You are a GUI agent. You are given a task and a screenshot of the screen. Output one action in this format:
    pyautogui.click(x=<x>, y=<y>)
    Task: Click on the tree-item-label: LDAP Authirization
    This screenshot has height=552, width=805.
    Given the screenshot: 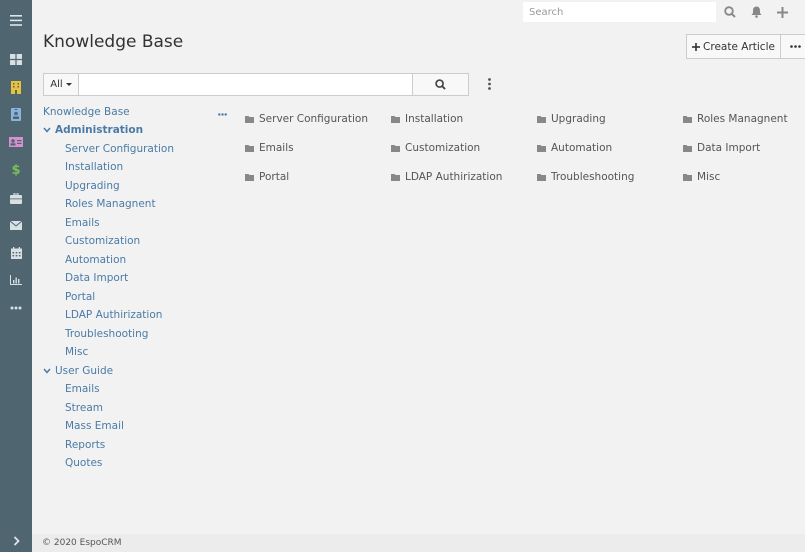 What is the action you would take?
    pyautogui.click(x=114, y=315)
    